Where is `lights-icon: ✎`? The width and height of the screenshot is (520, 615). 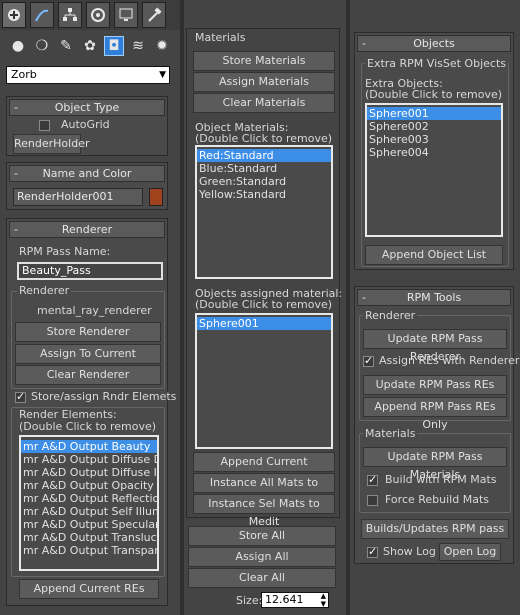 lights-icon: ✎ is located at coordinates (66, 46).